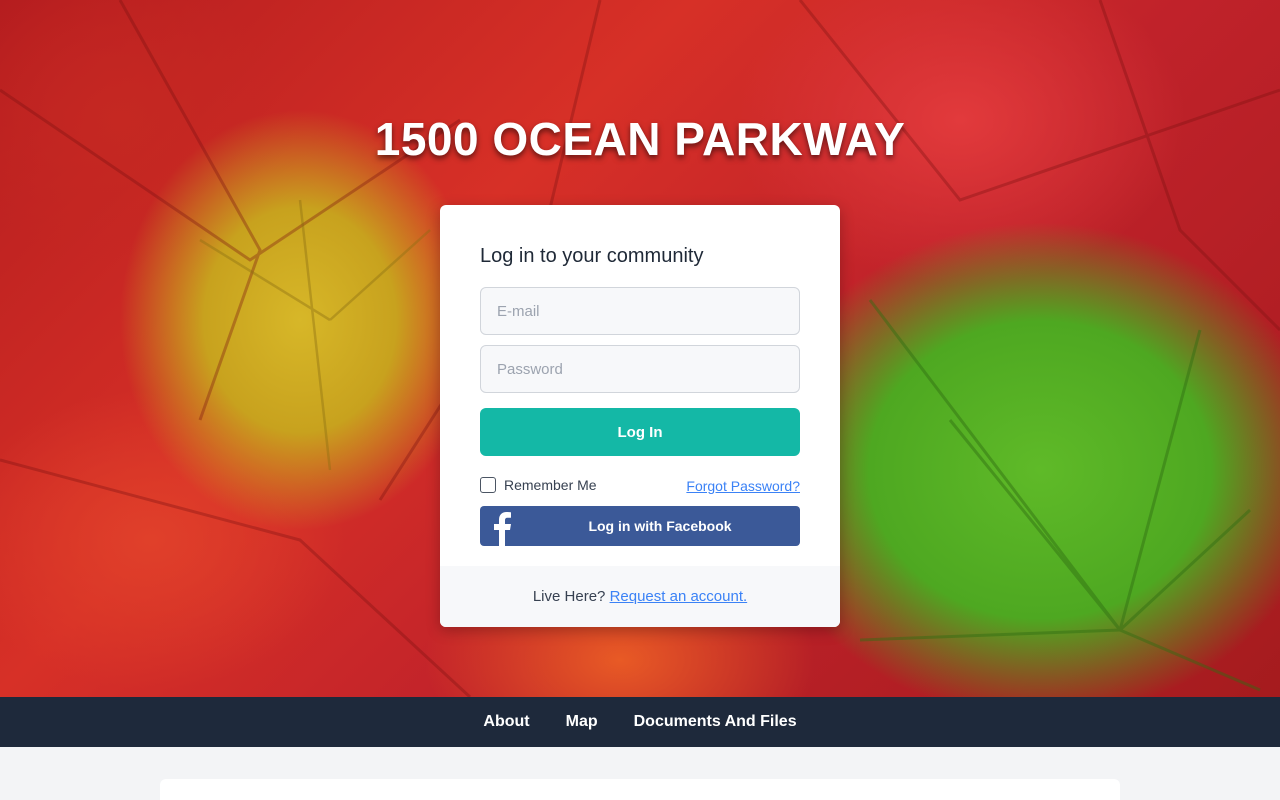 The width and height of the screenshot is (1280, 800). Describe the element at coordinates (640, 369) in the screenshot. I see `password-field` at that location.